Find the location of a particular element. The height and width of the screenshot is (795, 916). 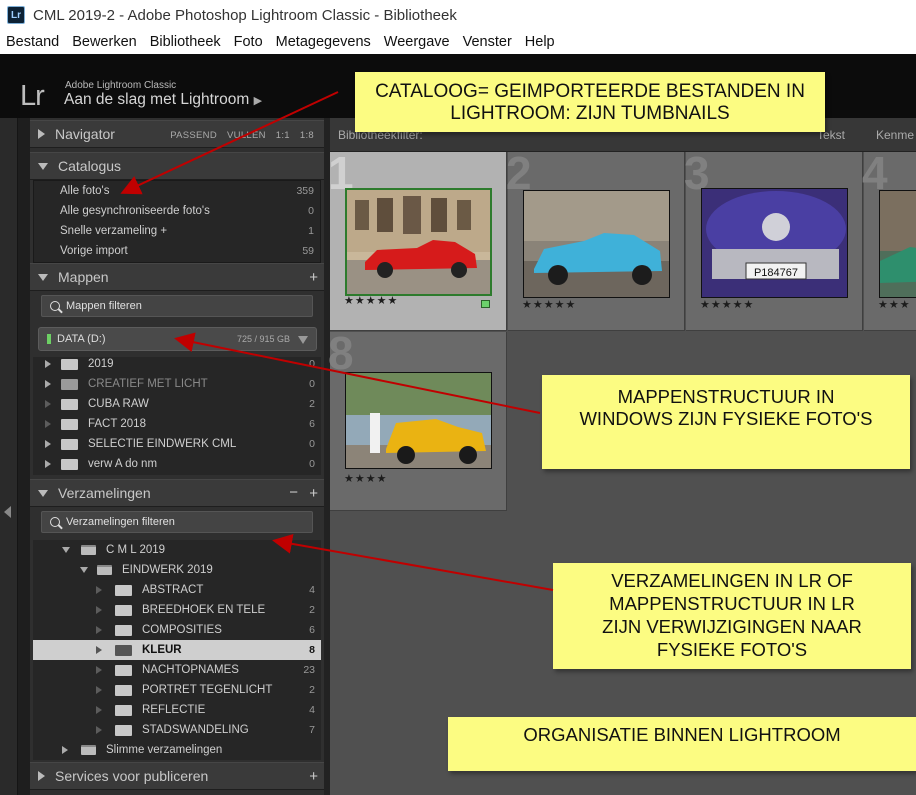

mappen-header: Mappen + is located at coordinates (177, 277).